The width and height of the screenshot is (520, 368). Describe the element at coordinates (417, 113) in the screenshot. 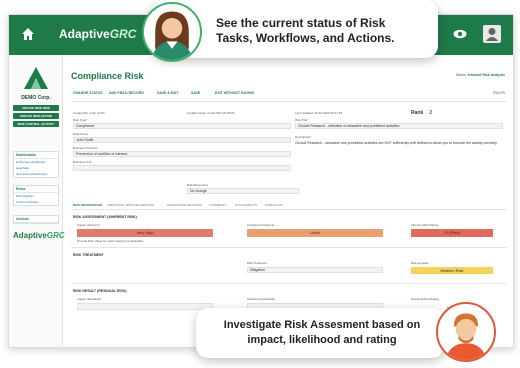

I see `rank-label: Rank` at that location.